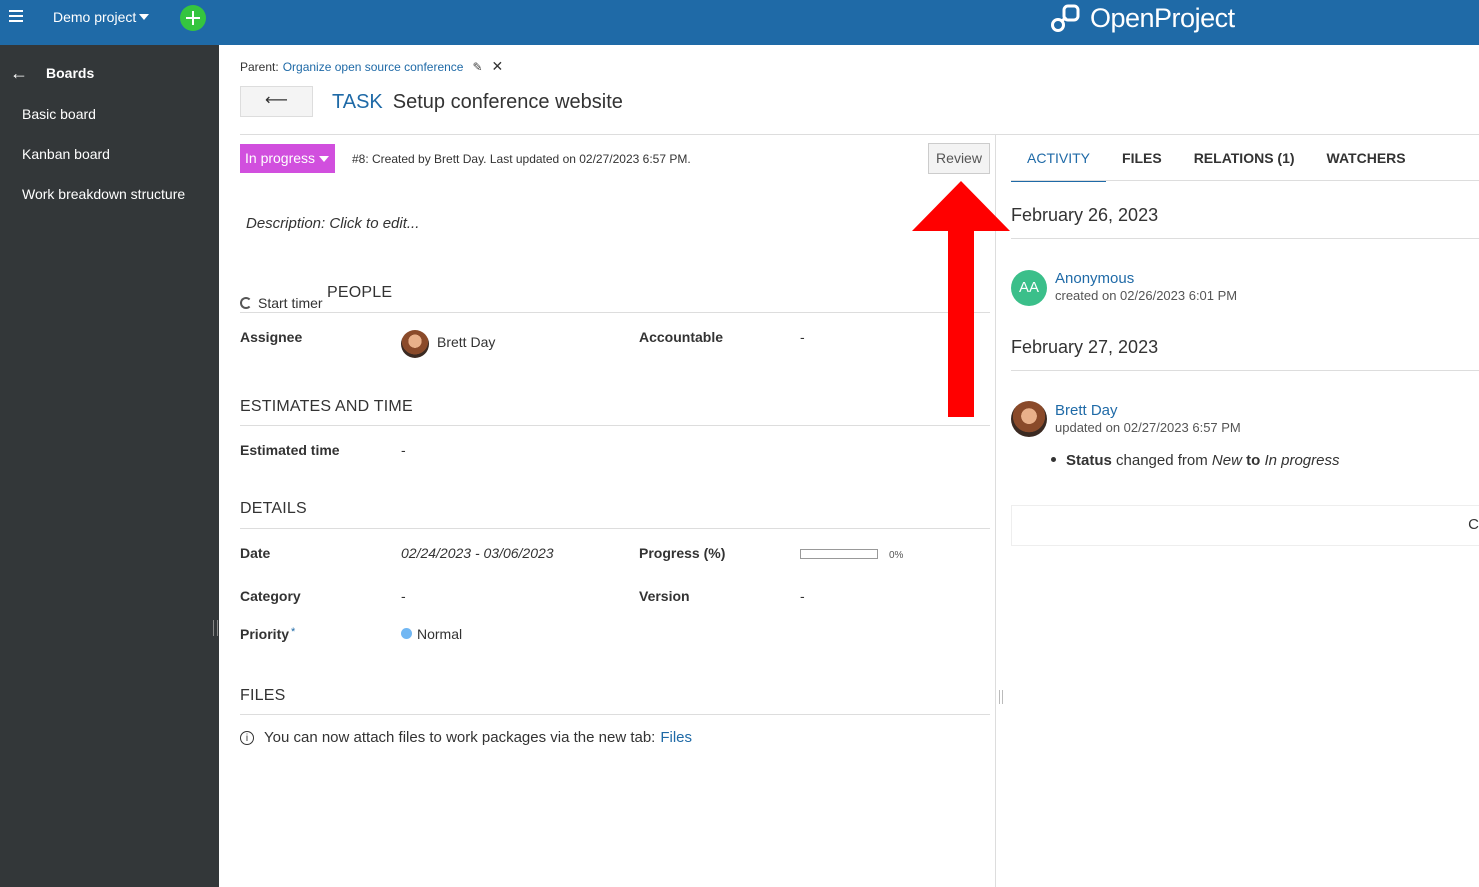 The height and width of the screenshot is (887, 1479). I want to click on activity-timestamp: updated on 02/27/2023 6:57 PM, so click(1148, 427).